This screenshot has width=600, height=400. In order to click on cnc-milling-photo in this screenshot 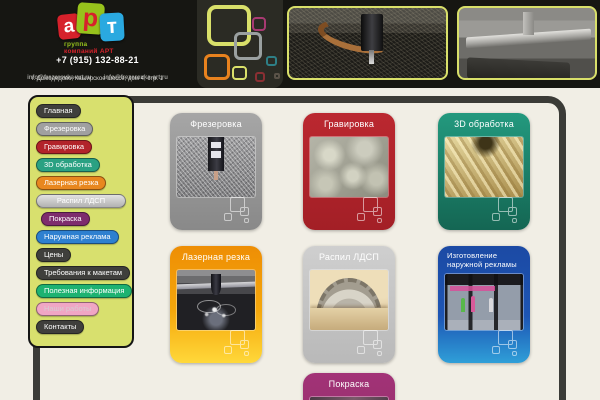, I will do `click(367, 43)`.